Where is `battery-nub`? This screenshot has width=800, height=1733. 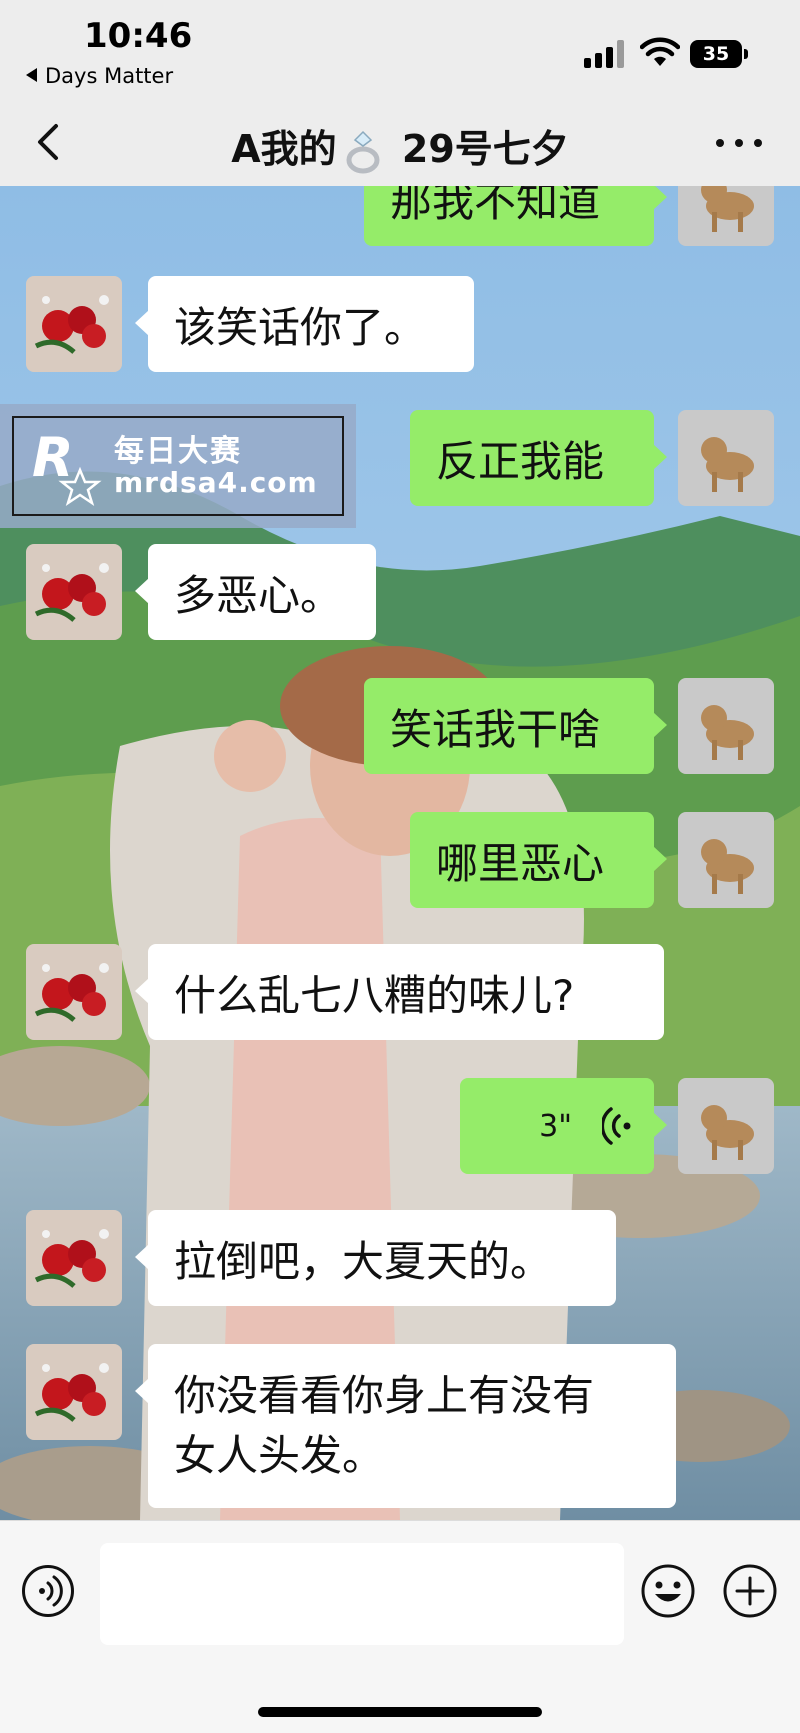 battery-nub is located at coordinates (746, 54).